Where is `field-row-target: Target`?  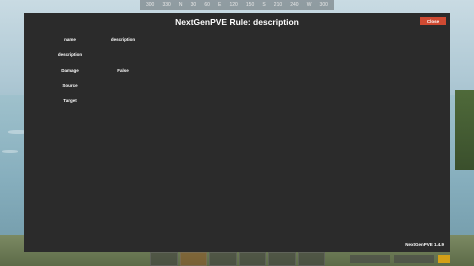
field-row-target: Target is located at coordinates (124, 101).